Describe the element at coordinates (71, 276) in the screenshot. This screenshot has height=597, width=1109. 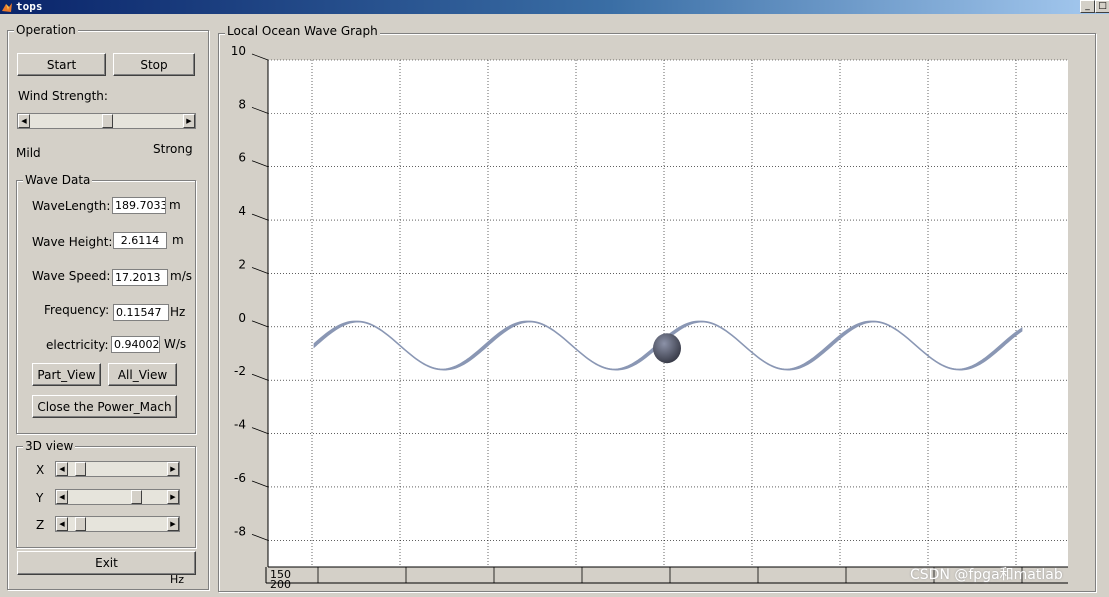
I see `wave-speed-label: Wave Speed:` at that location.